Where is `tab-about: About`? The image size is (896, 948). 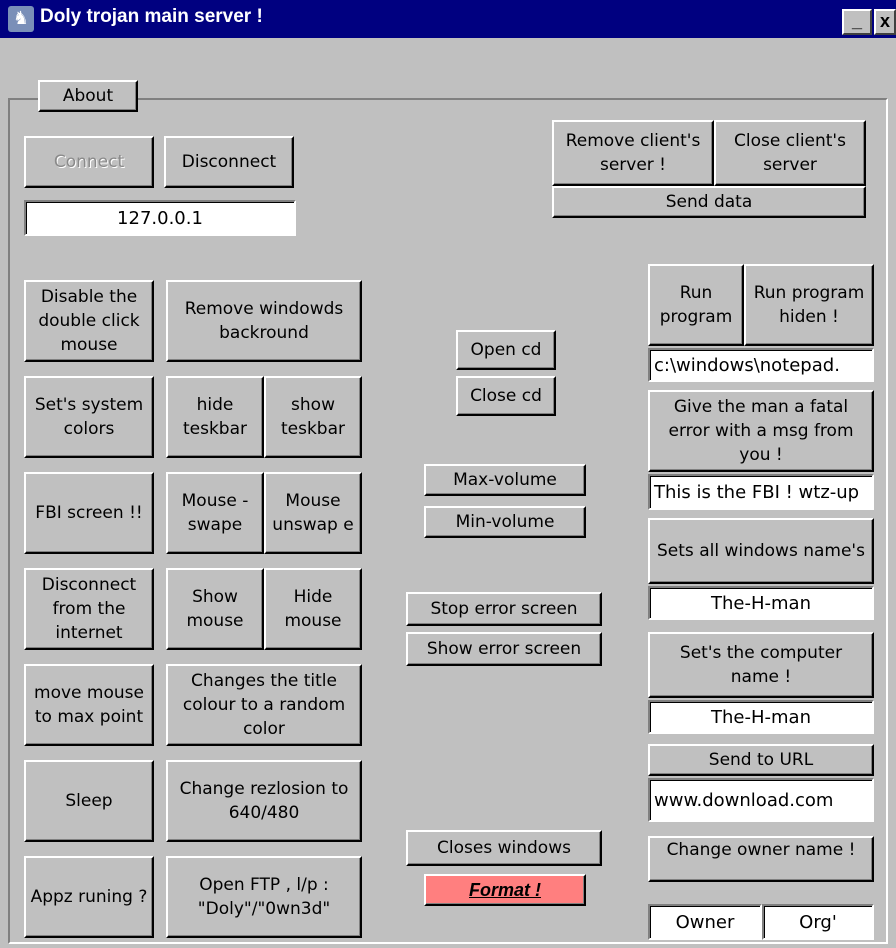
tab-about: About is located at coordinates (88, 96).